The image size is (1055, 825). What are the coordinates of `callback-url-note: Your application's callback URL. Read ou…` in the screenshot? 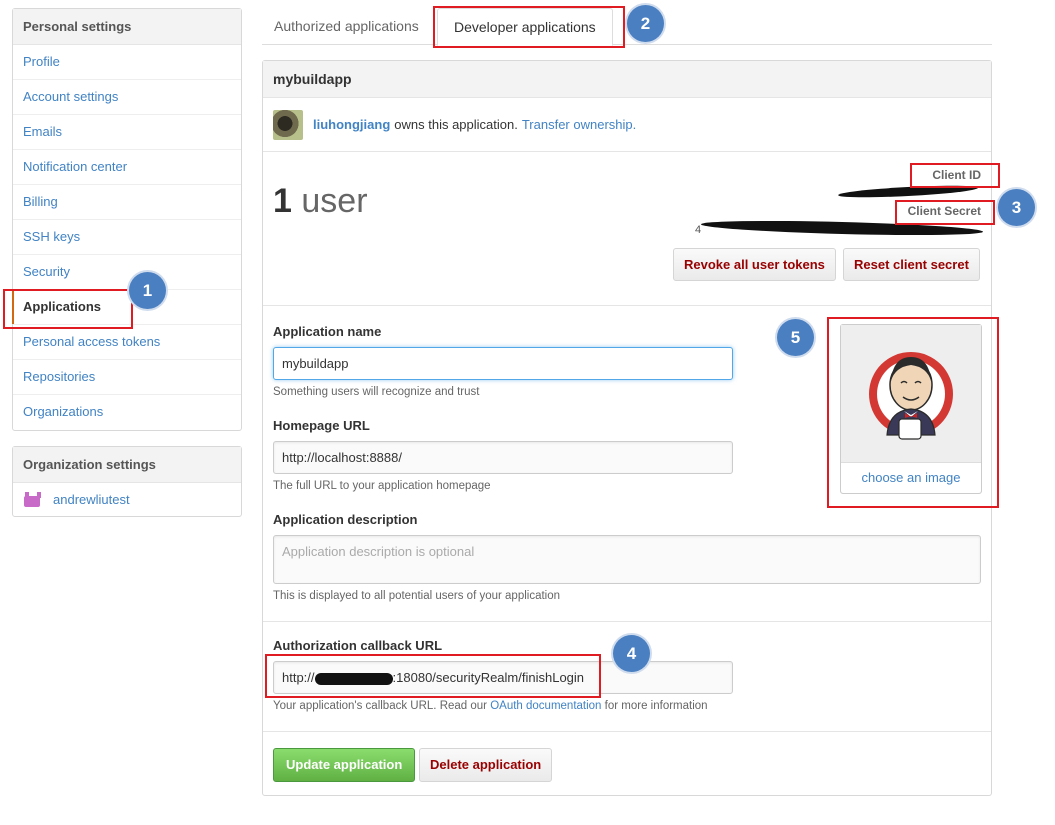 It's located at (490, 706).